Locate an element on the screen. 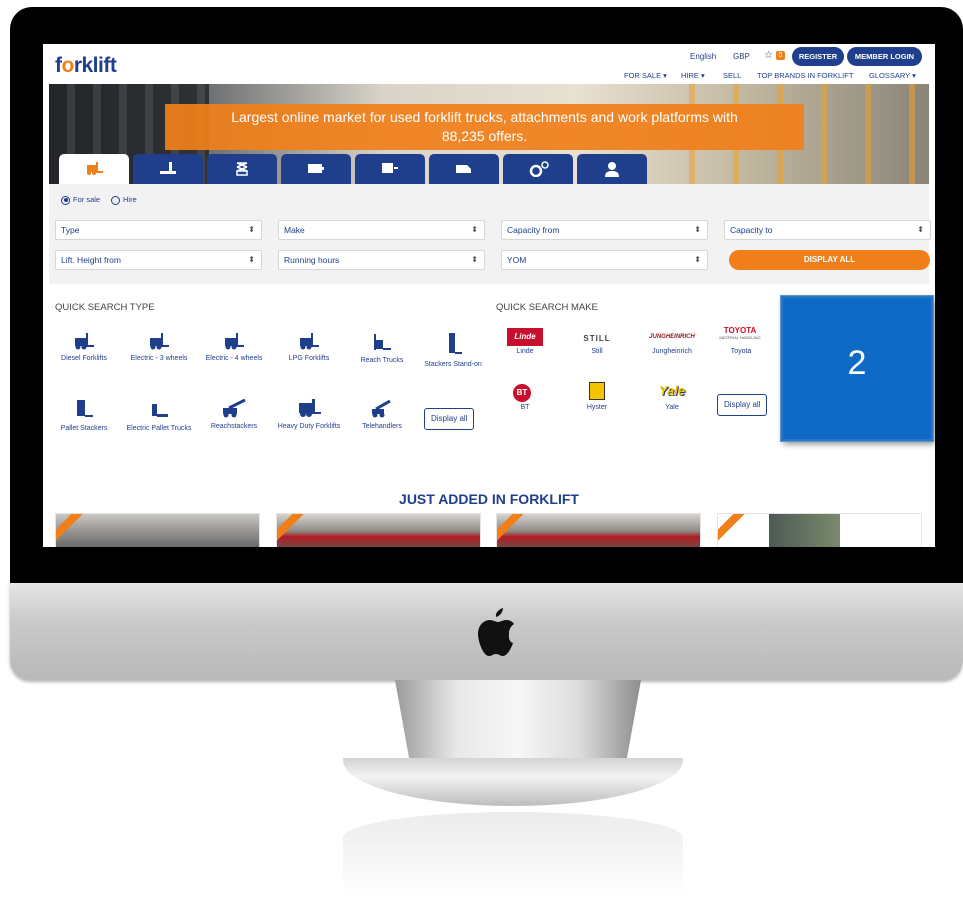 The image size is (963, 900). currency-selector: GBP is located at coordinates (741, 56).